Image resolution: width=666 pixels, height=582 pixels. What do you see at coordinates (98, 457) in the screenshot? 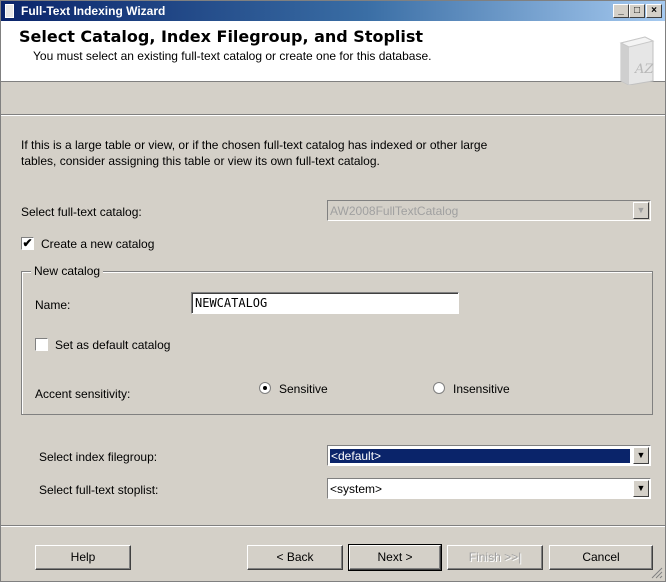
I see `filegroup-label: Select index filegroup:` at bounding box center [98, 457].